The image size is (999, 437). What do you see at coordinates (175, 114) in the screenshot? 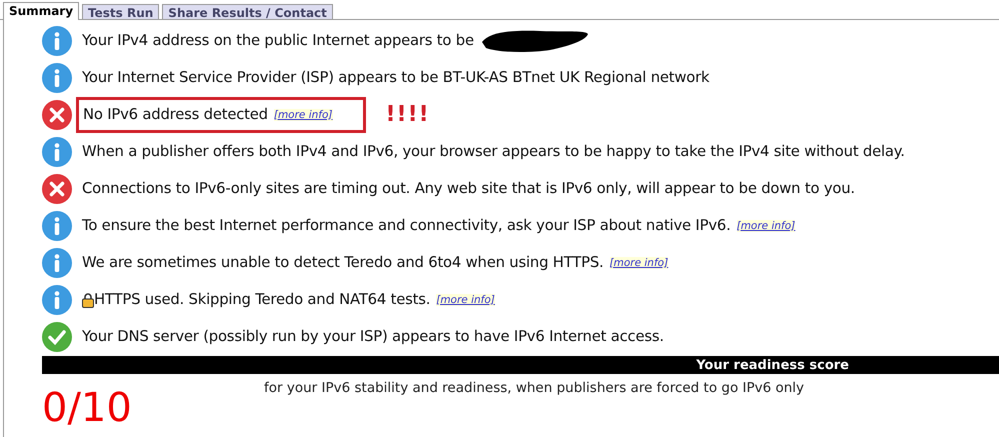
I see `result-text: No IPv6 address detected` at bounding box center [175, 114].